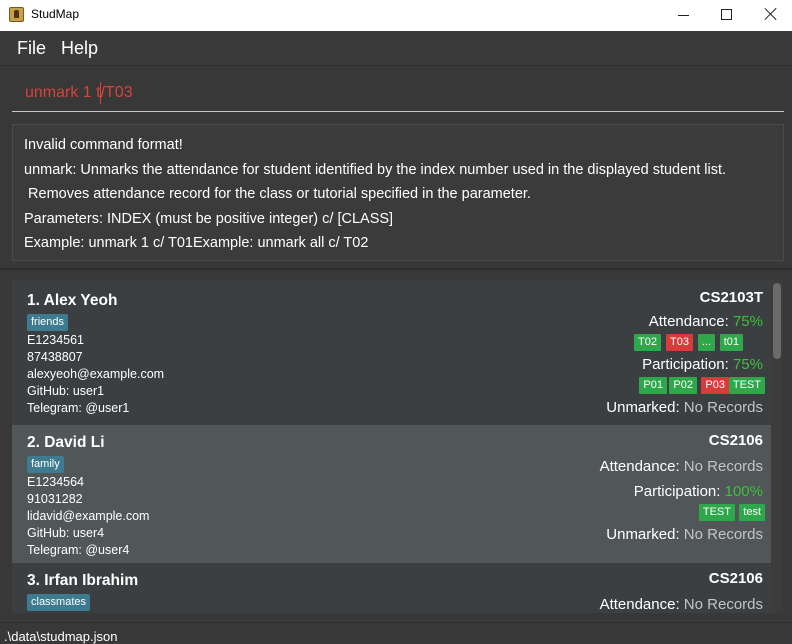 The image size is (792, 644). I want to click on attendance-badge: T03, so click(679, 342).